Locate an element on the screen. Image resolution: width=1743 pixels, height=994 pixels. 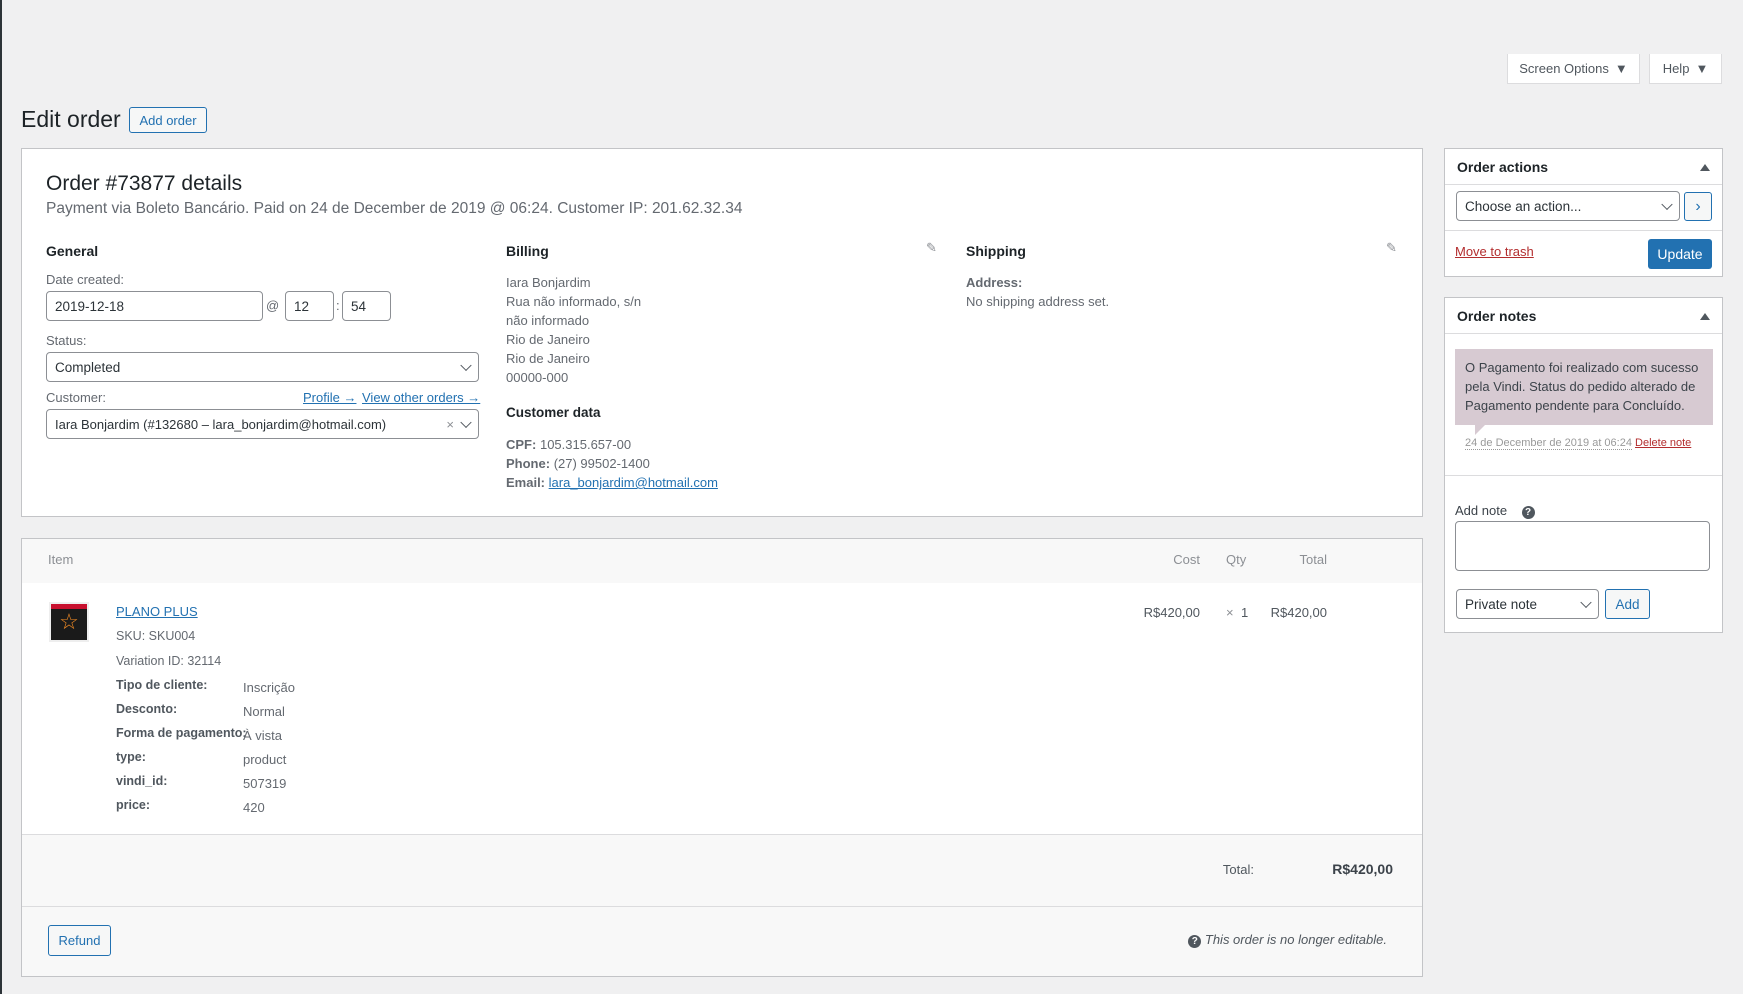
star-icon: ☆ is located at coordinates (69, 621).